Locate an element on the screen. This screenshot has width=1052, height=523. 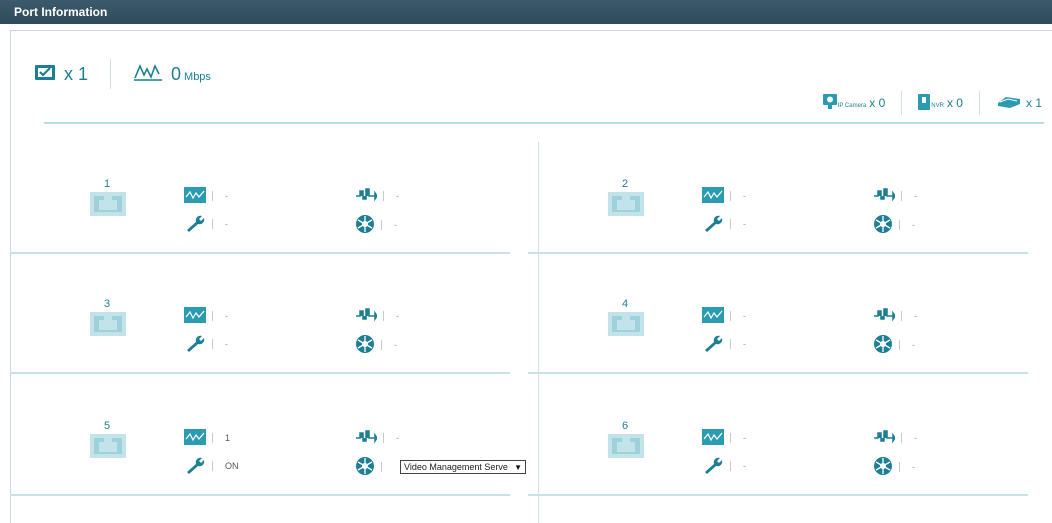
port-mode-row: Video Management Serve ▼ is located at coordinates (440, 467).